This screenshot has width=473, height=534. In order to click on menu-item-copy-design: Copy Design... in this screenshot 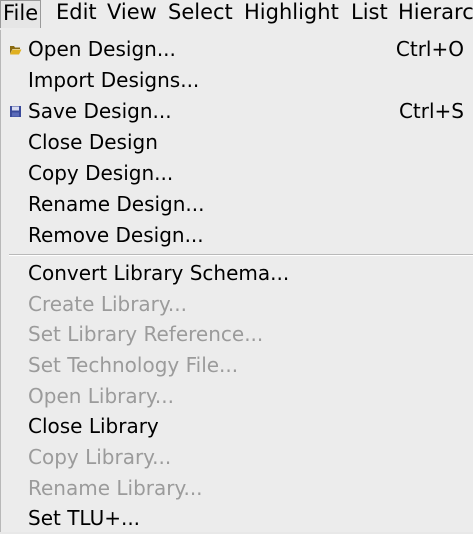, I will do `click(237, 173)`.